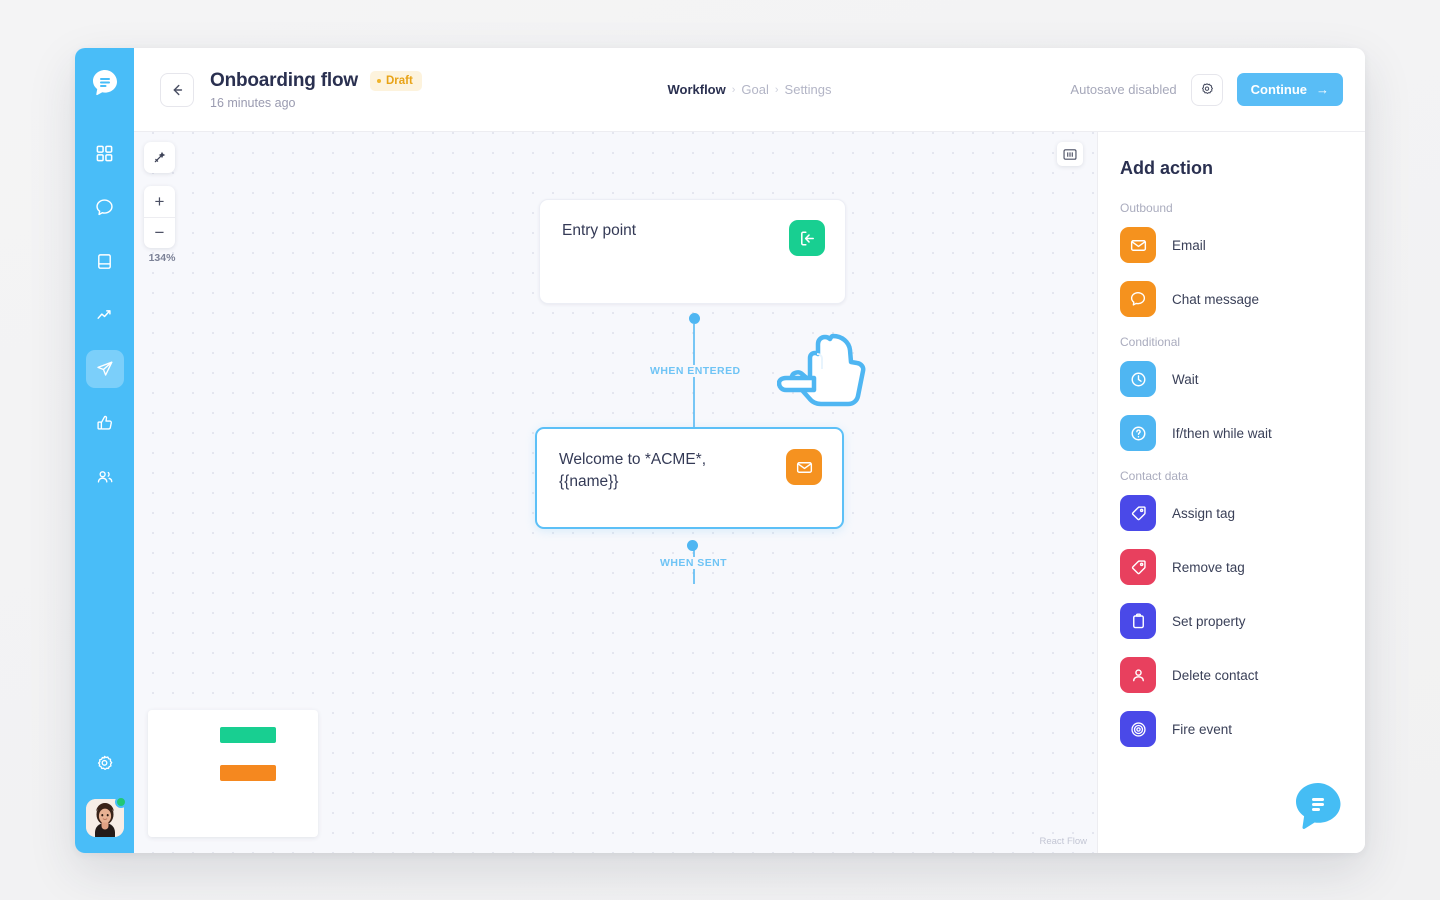 The width and height of the screenshot is (1440, 900). I want to click on auto-layout-card, so click(159, 157).